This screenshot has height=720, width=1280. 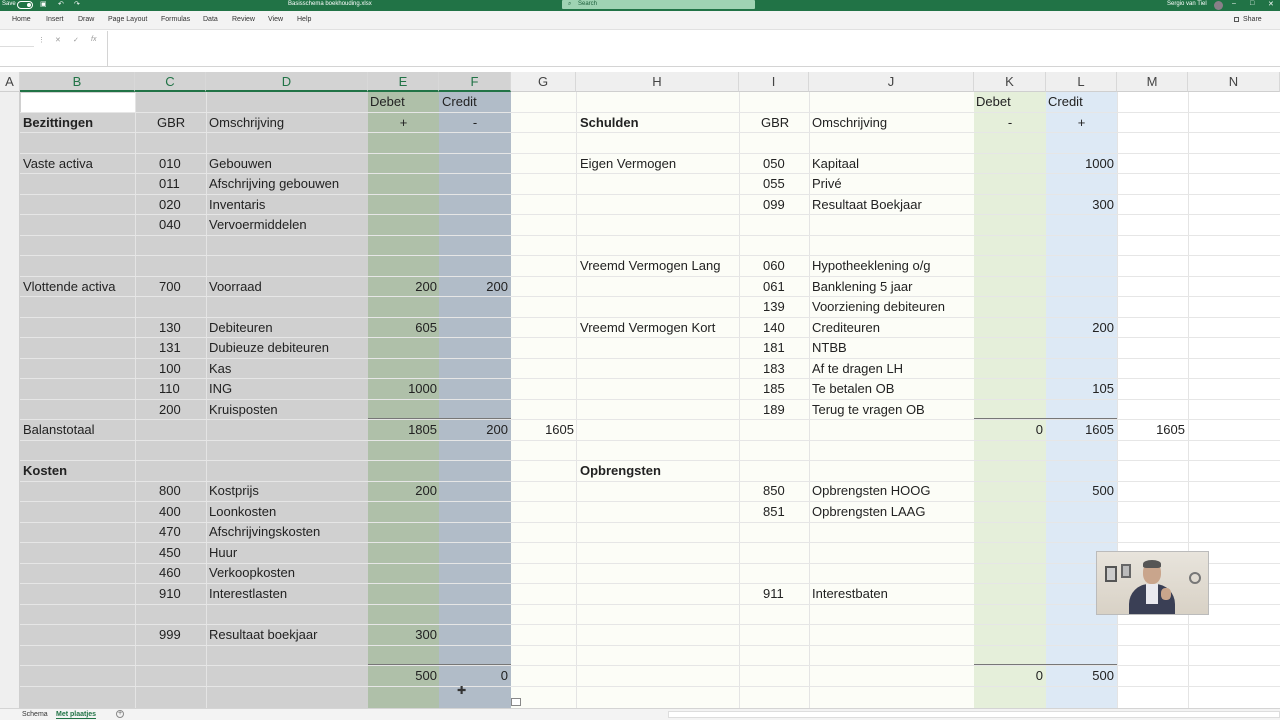 I want to click on tab-draw: Draw, so click(x=86, y=19).